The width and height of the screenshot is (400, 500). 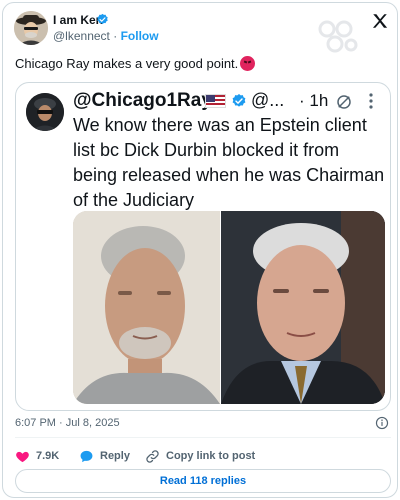 I want to click on divider, so click(x=203, y=437).